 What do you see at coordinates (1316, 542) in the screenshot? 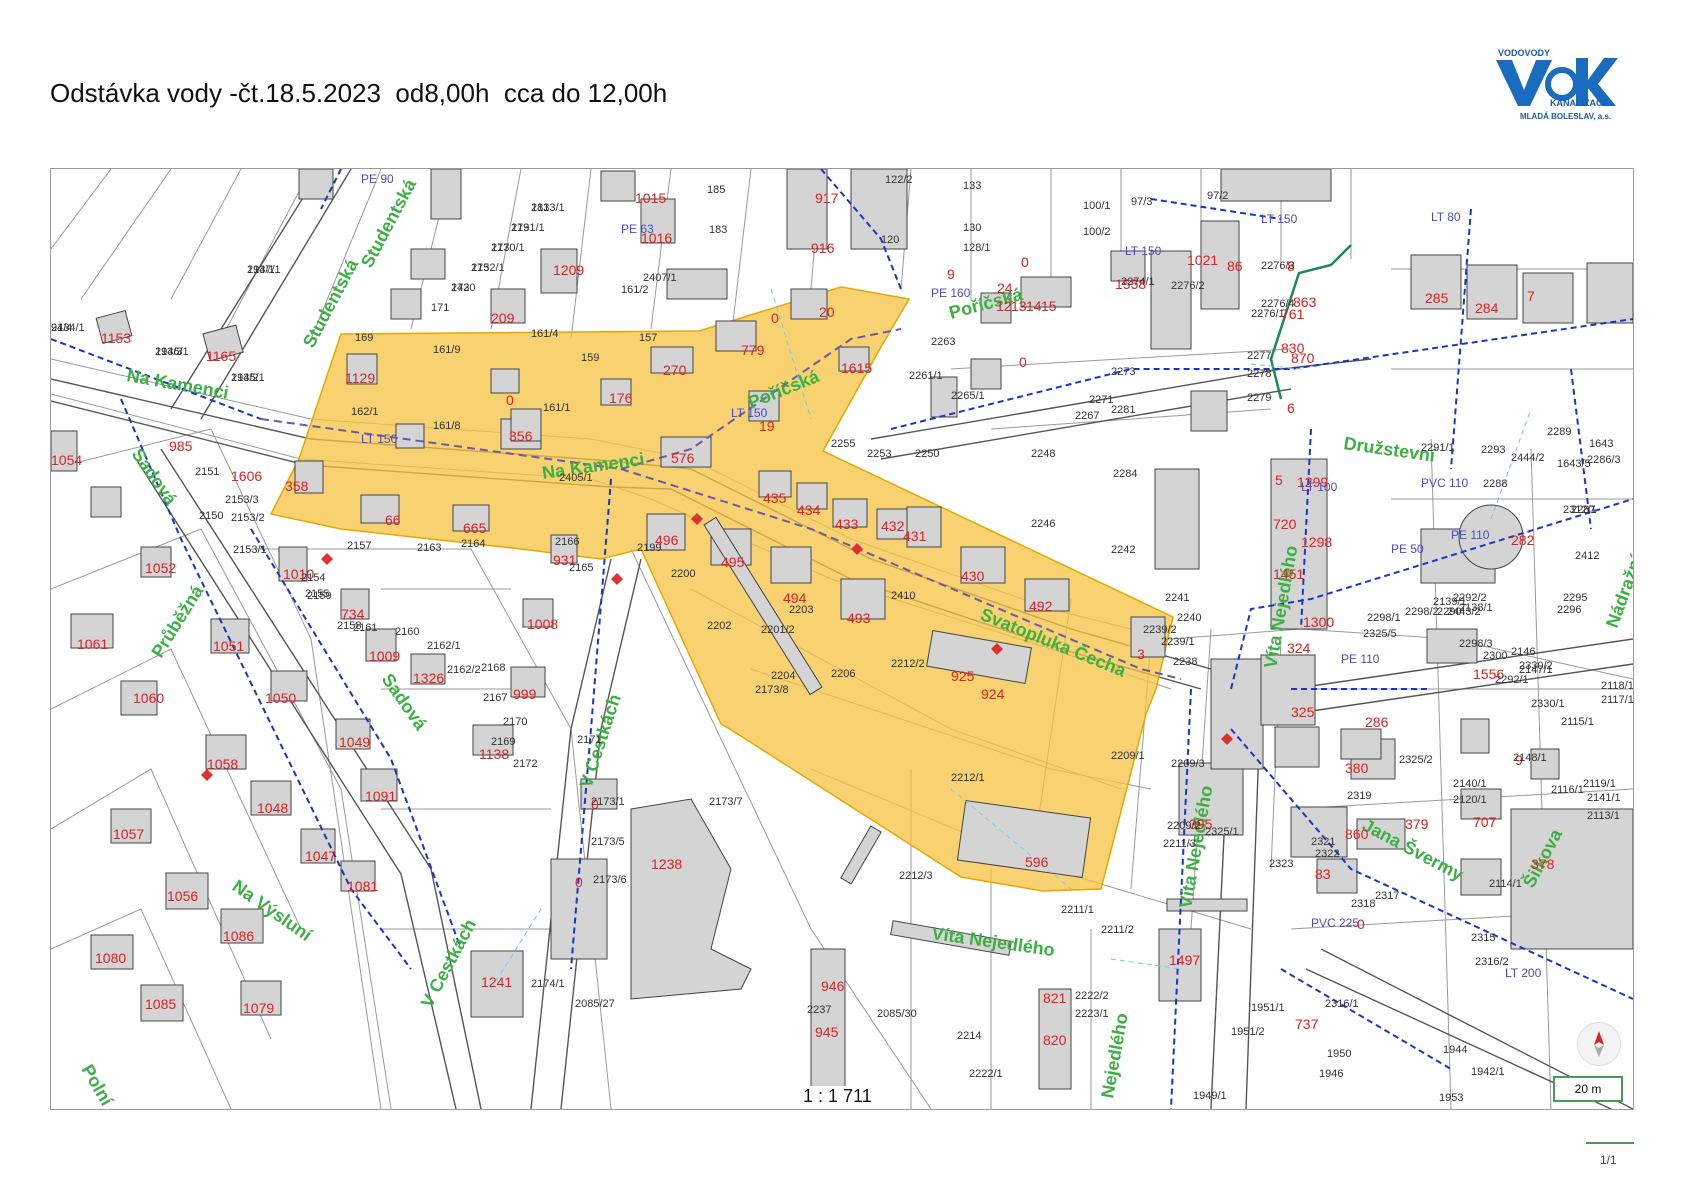
I see `house-number-label: 1298` at bounding box center [1316, 542].